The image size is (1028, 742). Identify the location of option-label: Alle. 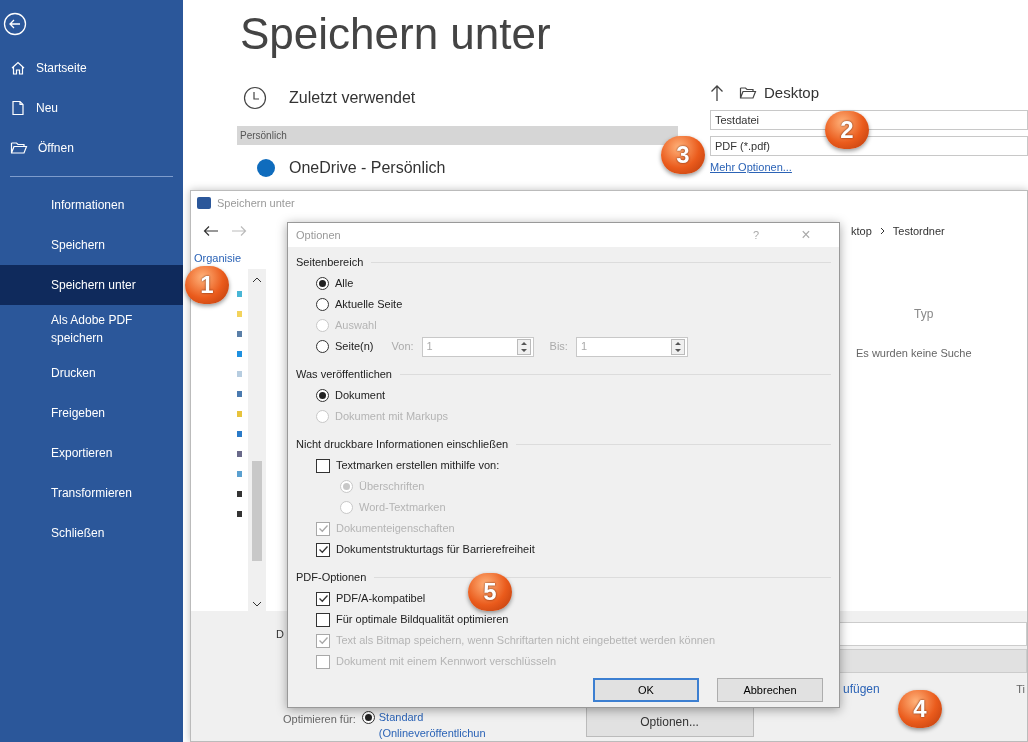
(344, 284).